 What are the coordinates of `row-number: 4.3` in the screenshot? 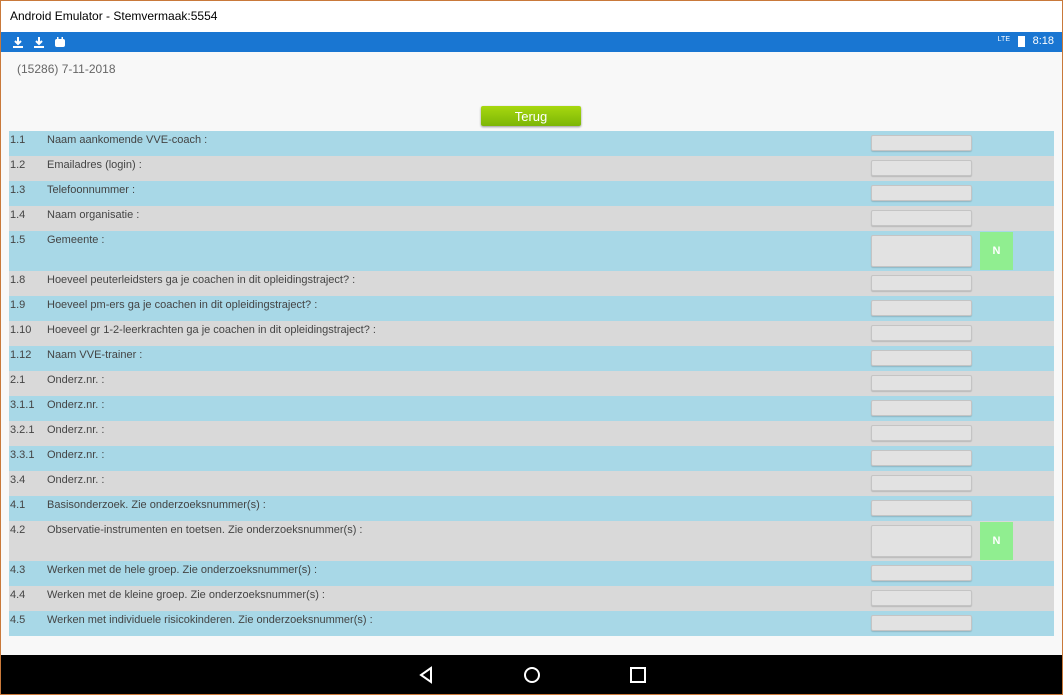 It's located at (18, 570).